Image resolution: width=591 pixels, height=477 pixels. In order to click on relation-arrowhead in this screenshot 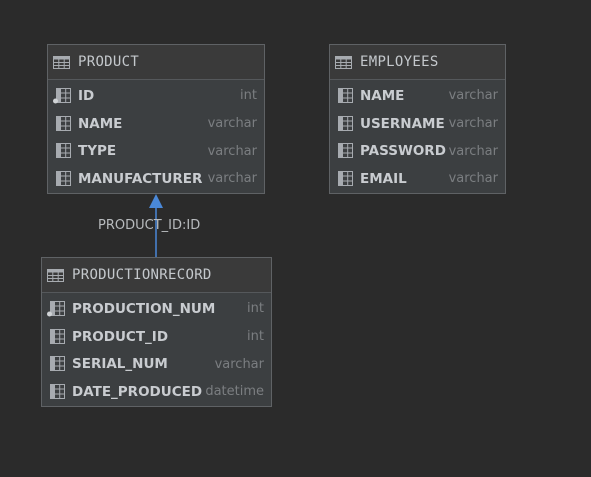, I will do `click(156, 201)`.